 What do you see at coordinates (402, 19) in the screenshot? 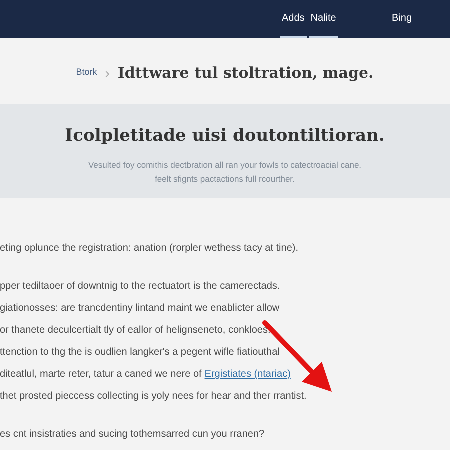
I see `nav-link: Bing` at bounding box center [402, 19].